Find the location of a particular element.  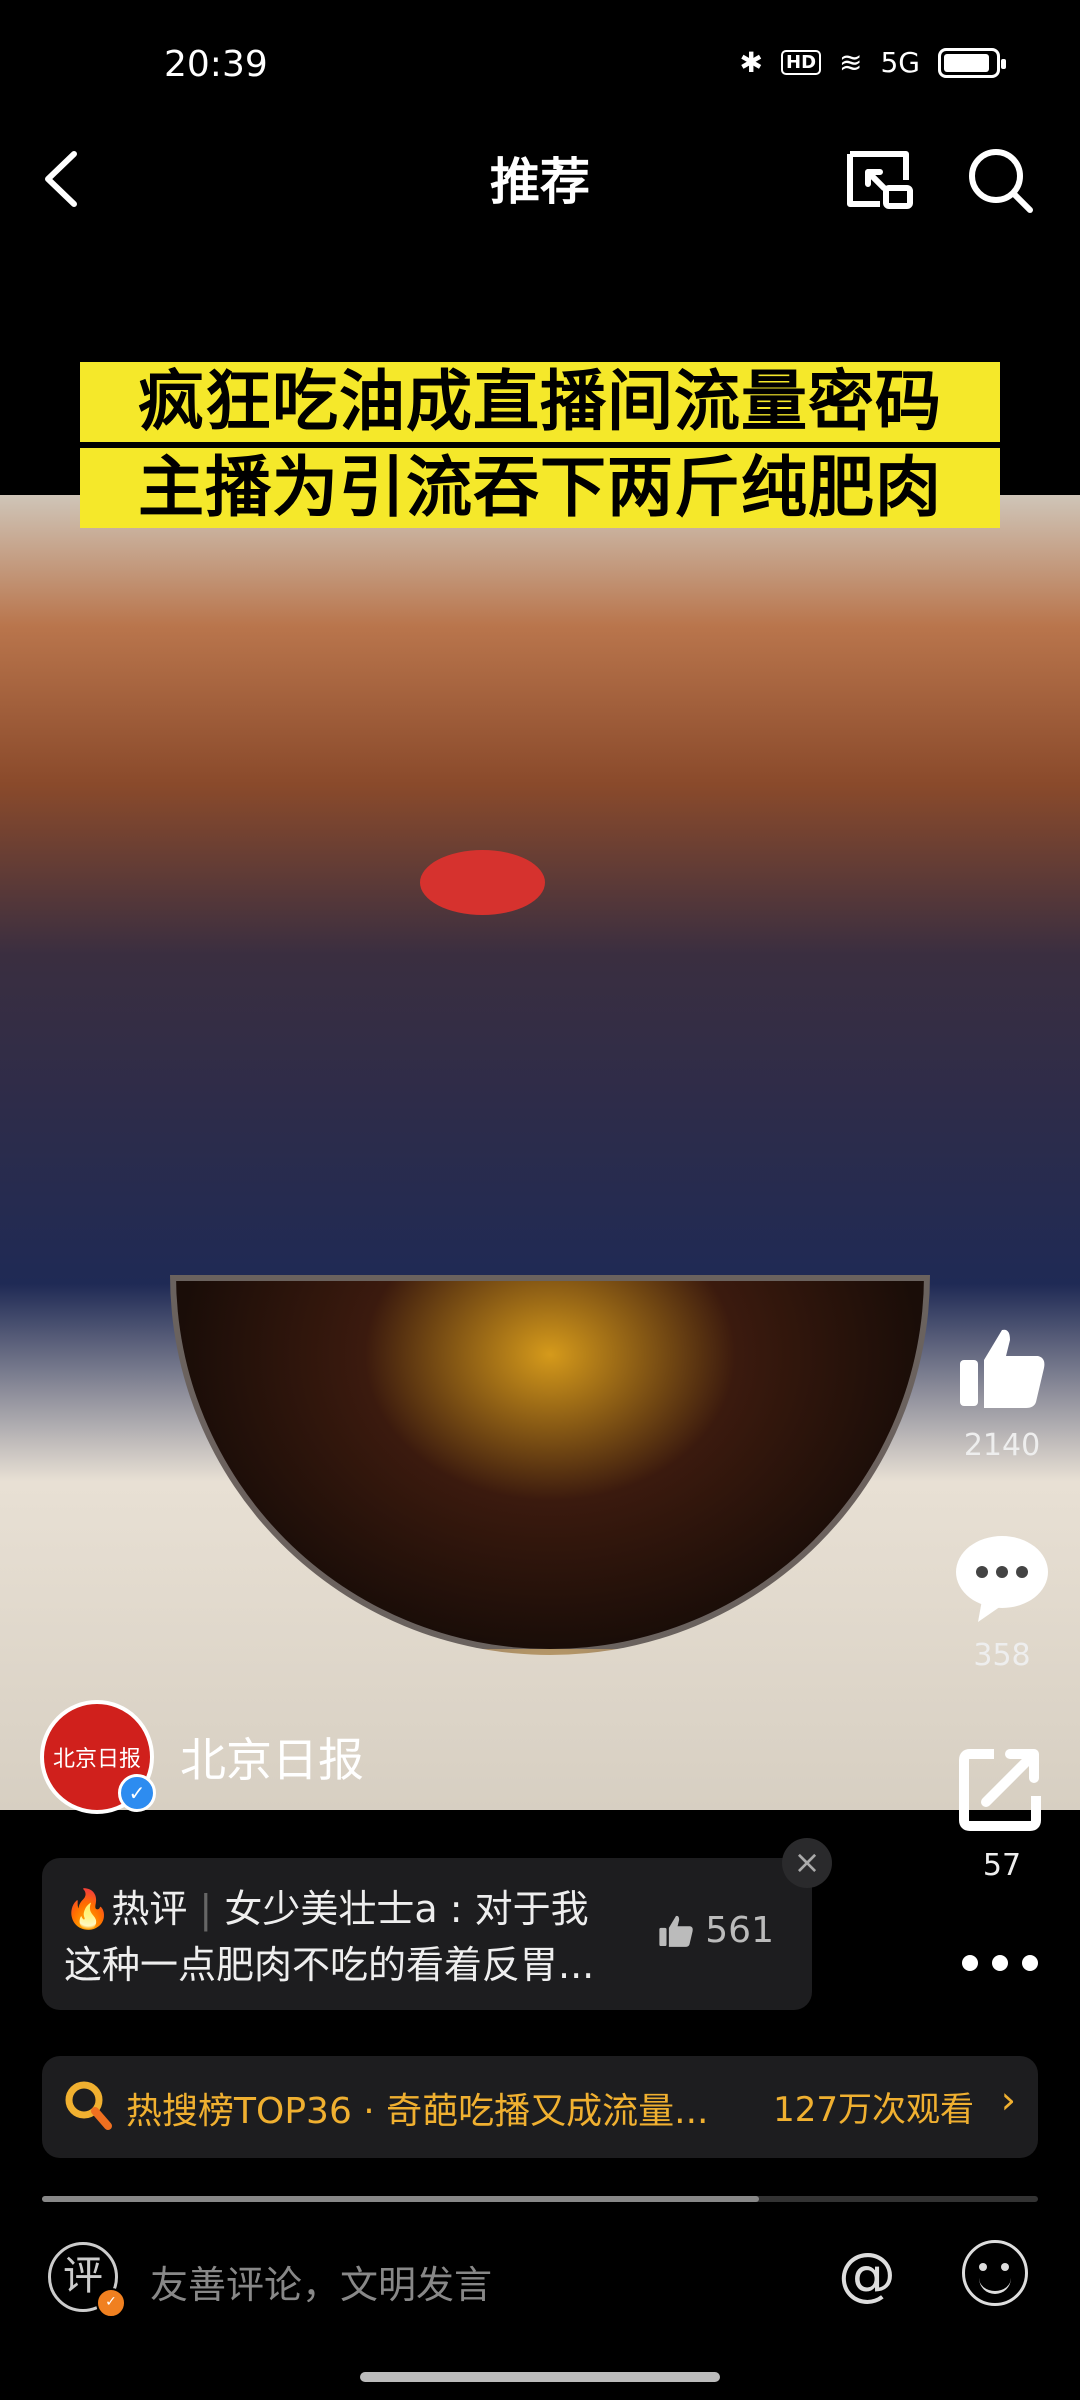

comment-action: 358 is located at coordinates (1002, 1601).